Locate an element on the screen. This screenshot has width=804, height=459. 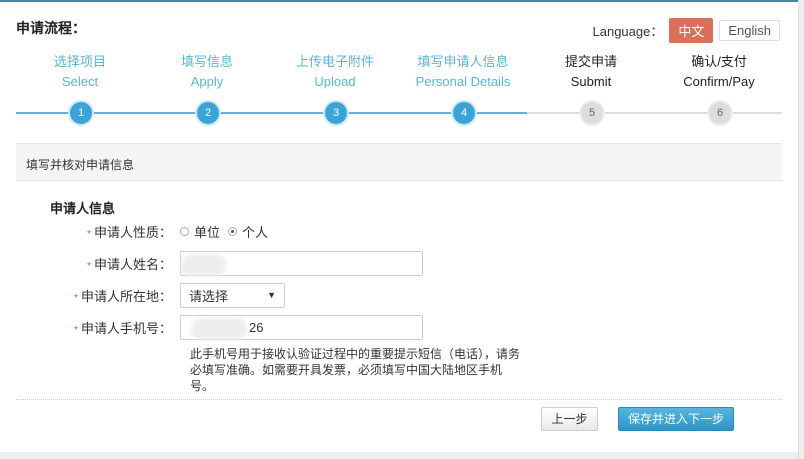
step-submit: 提交申请 Submit 5 is located at coordinates (591, 89).